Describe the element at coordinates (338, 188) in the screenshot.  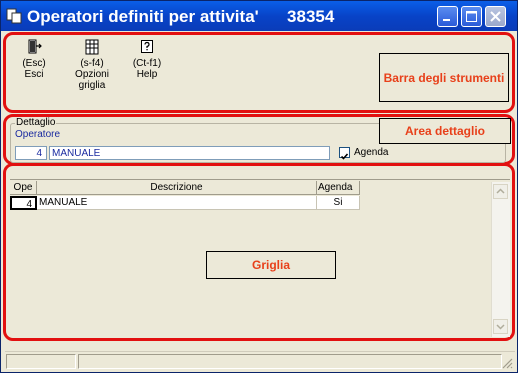
I see `grid-header-agenda: Agenda` at that location.